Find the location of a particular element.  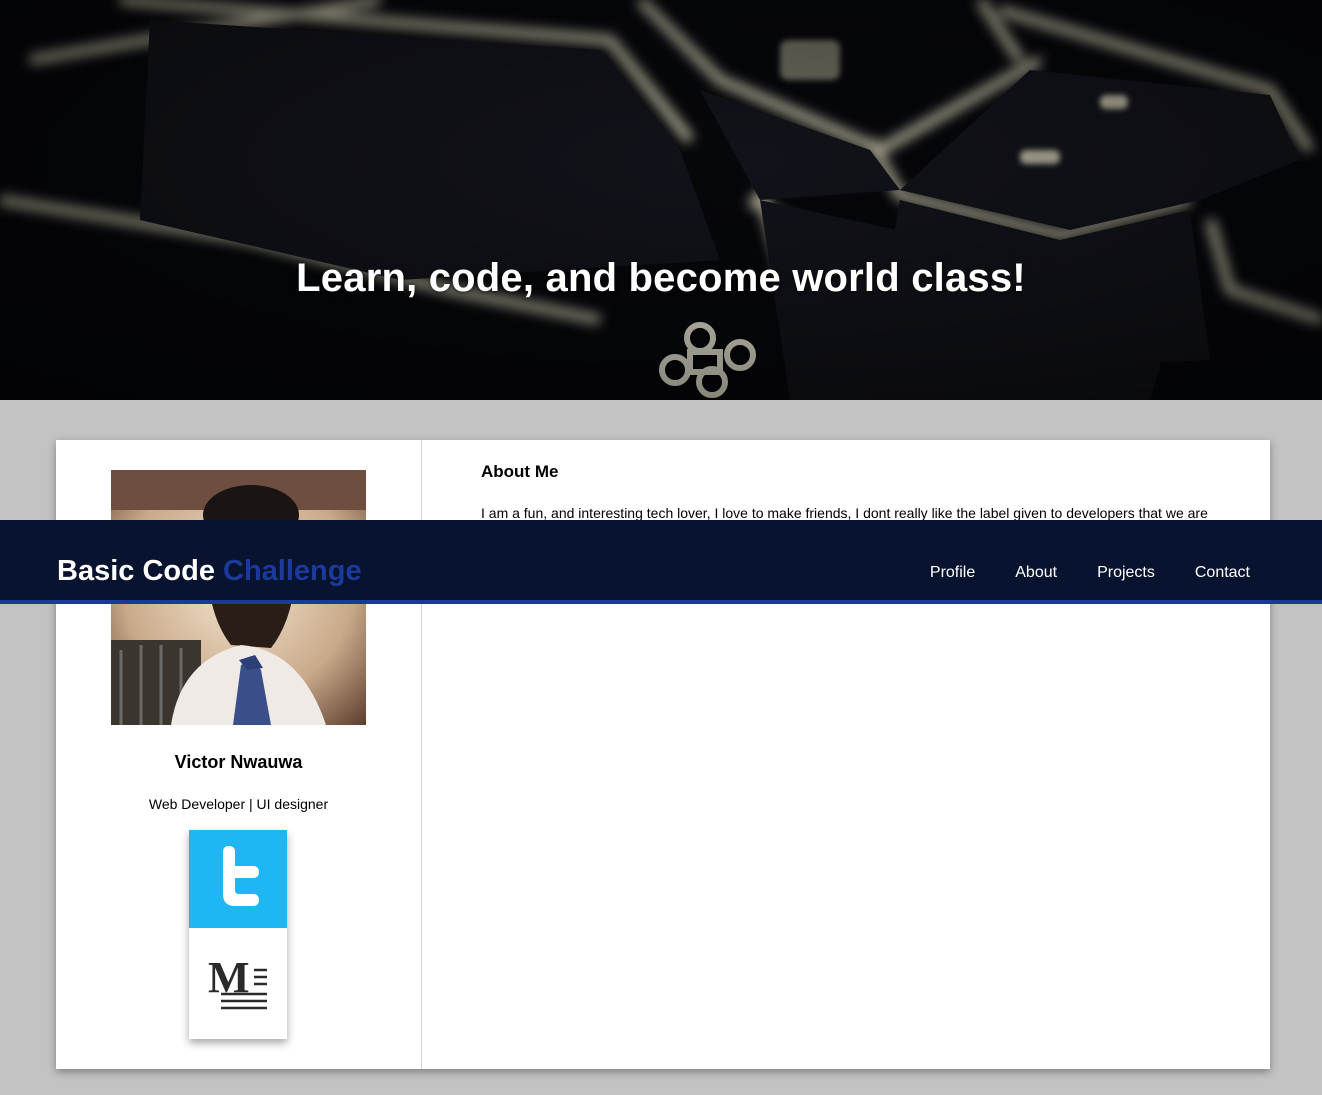

hero-title: Learn, code, and become world class! is located at coordinates (661, 278).